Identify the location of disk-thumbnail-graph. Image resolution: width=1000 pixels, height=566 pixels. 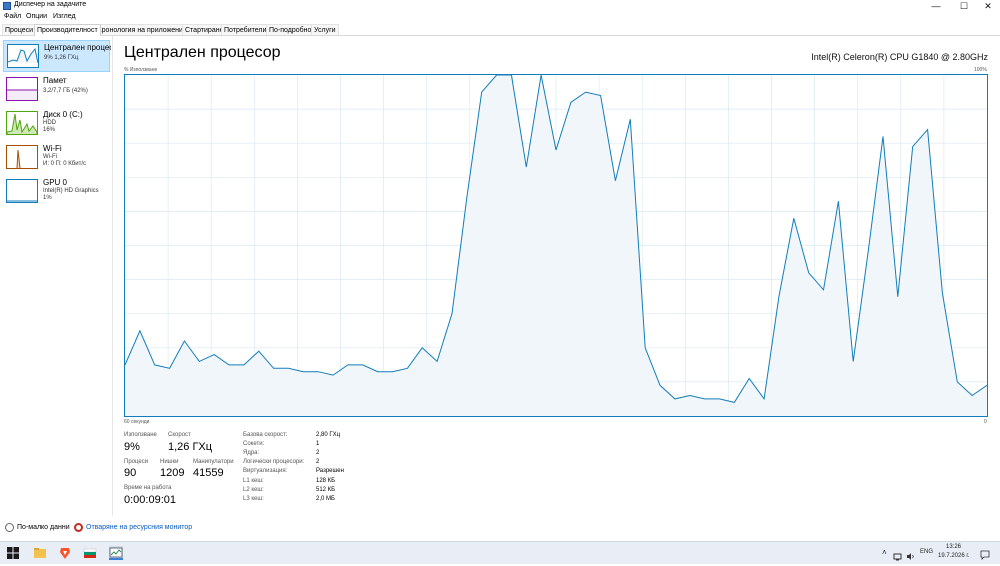
(22, 123).